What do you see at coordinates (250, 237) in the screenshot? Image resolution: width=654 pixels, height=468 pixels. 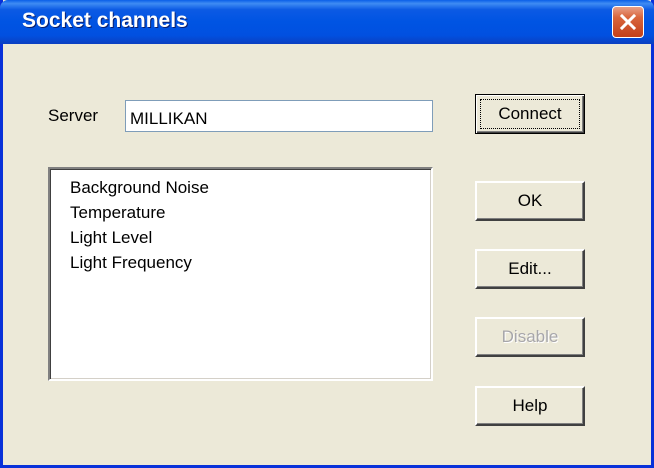 I see `list-item: Light Level` at bounding box center [250, 237].